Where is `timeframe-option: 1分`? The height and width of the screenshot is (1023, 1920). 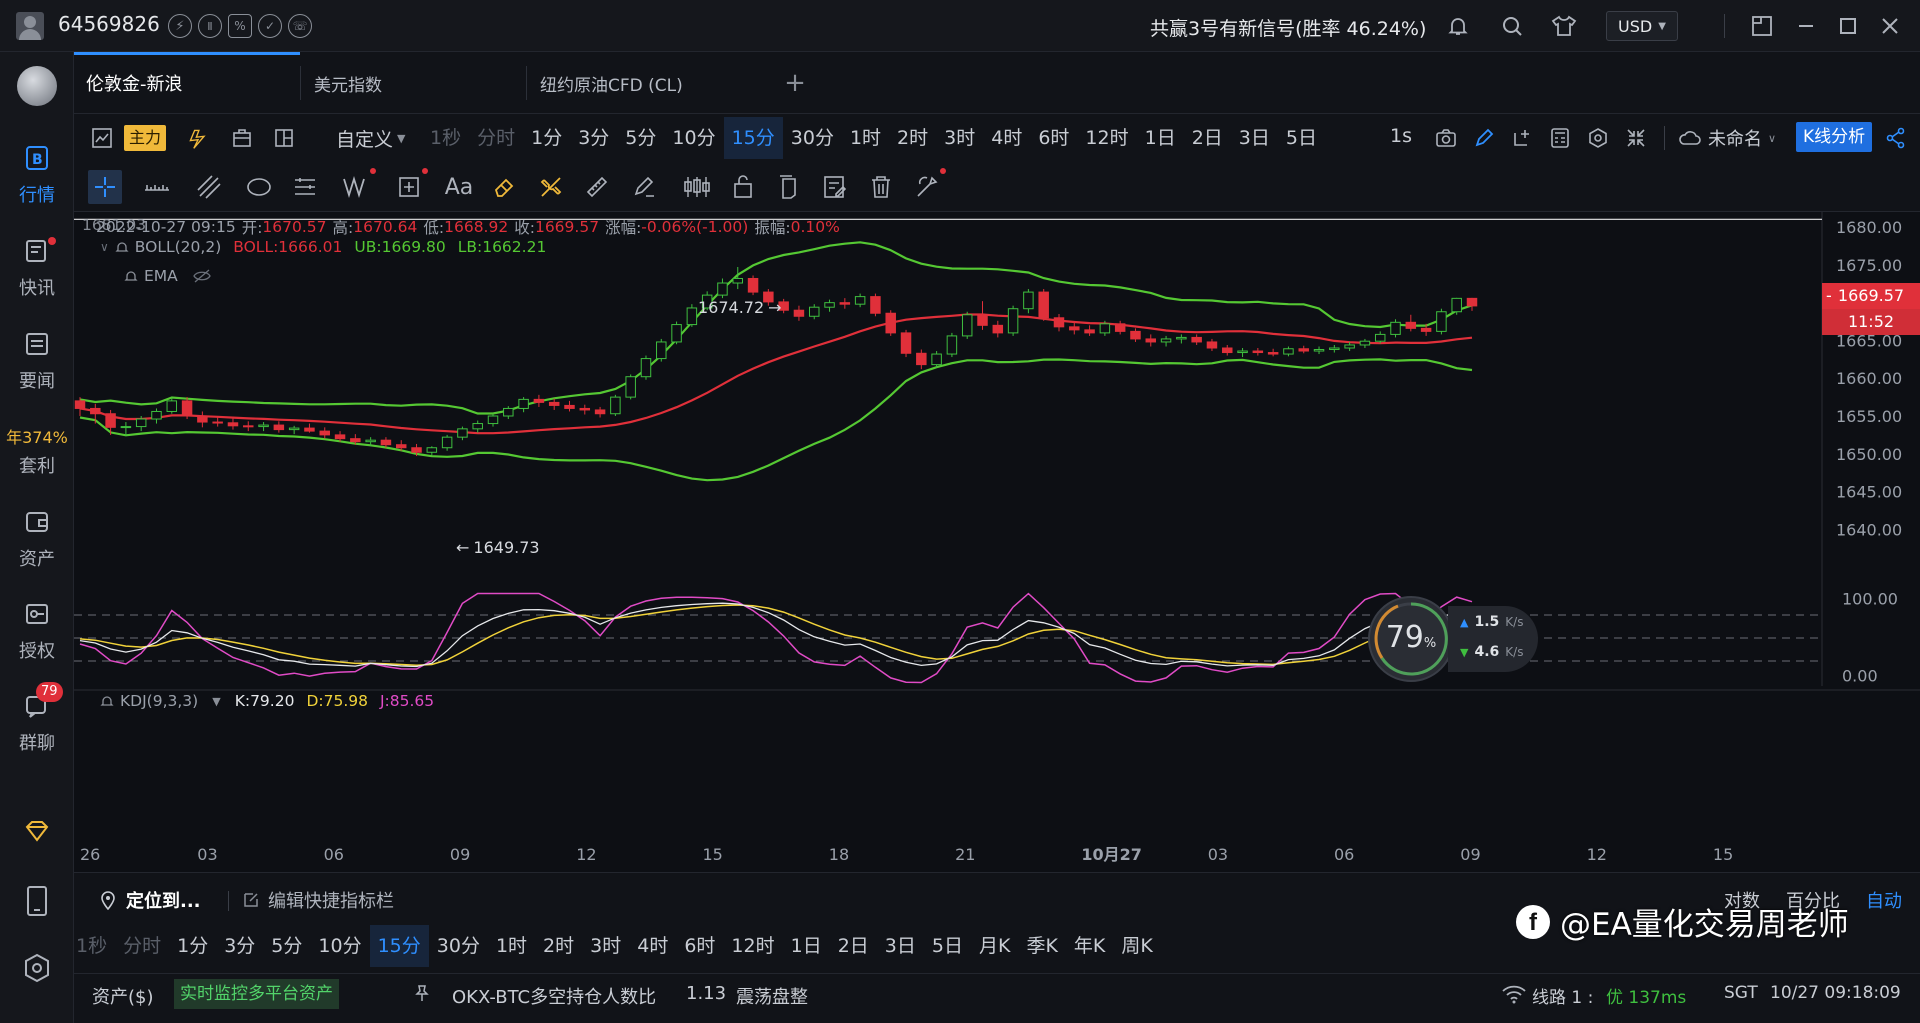 timeframe-option: 1分 is located at coordinates (192, 946).